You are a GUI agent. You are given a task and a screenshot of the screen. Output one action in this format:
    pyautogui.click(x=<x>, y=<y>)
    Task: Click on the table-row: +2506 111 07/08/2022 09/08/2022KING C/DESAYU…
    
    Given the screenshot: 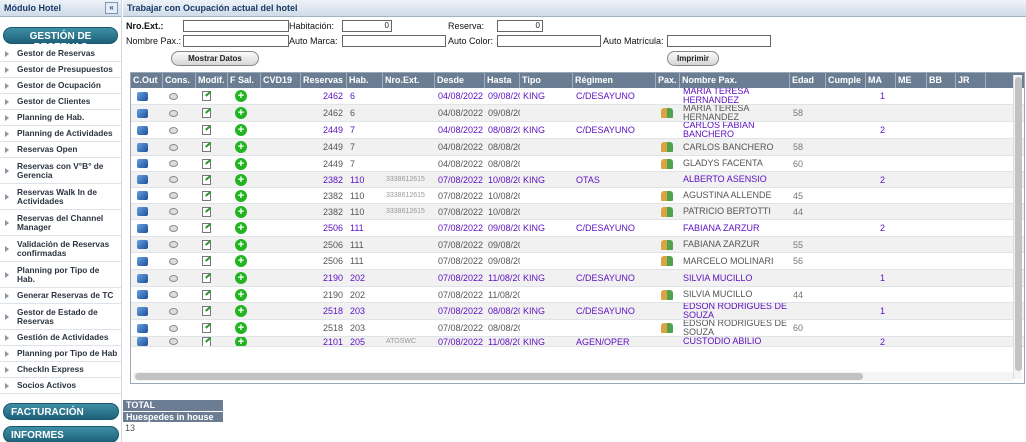 What is the action you would take?
    pyautogui.click(x=577, y=228)
    